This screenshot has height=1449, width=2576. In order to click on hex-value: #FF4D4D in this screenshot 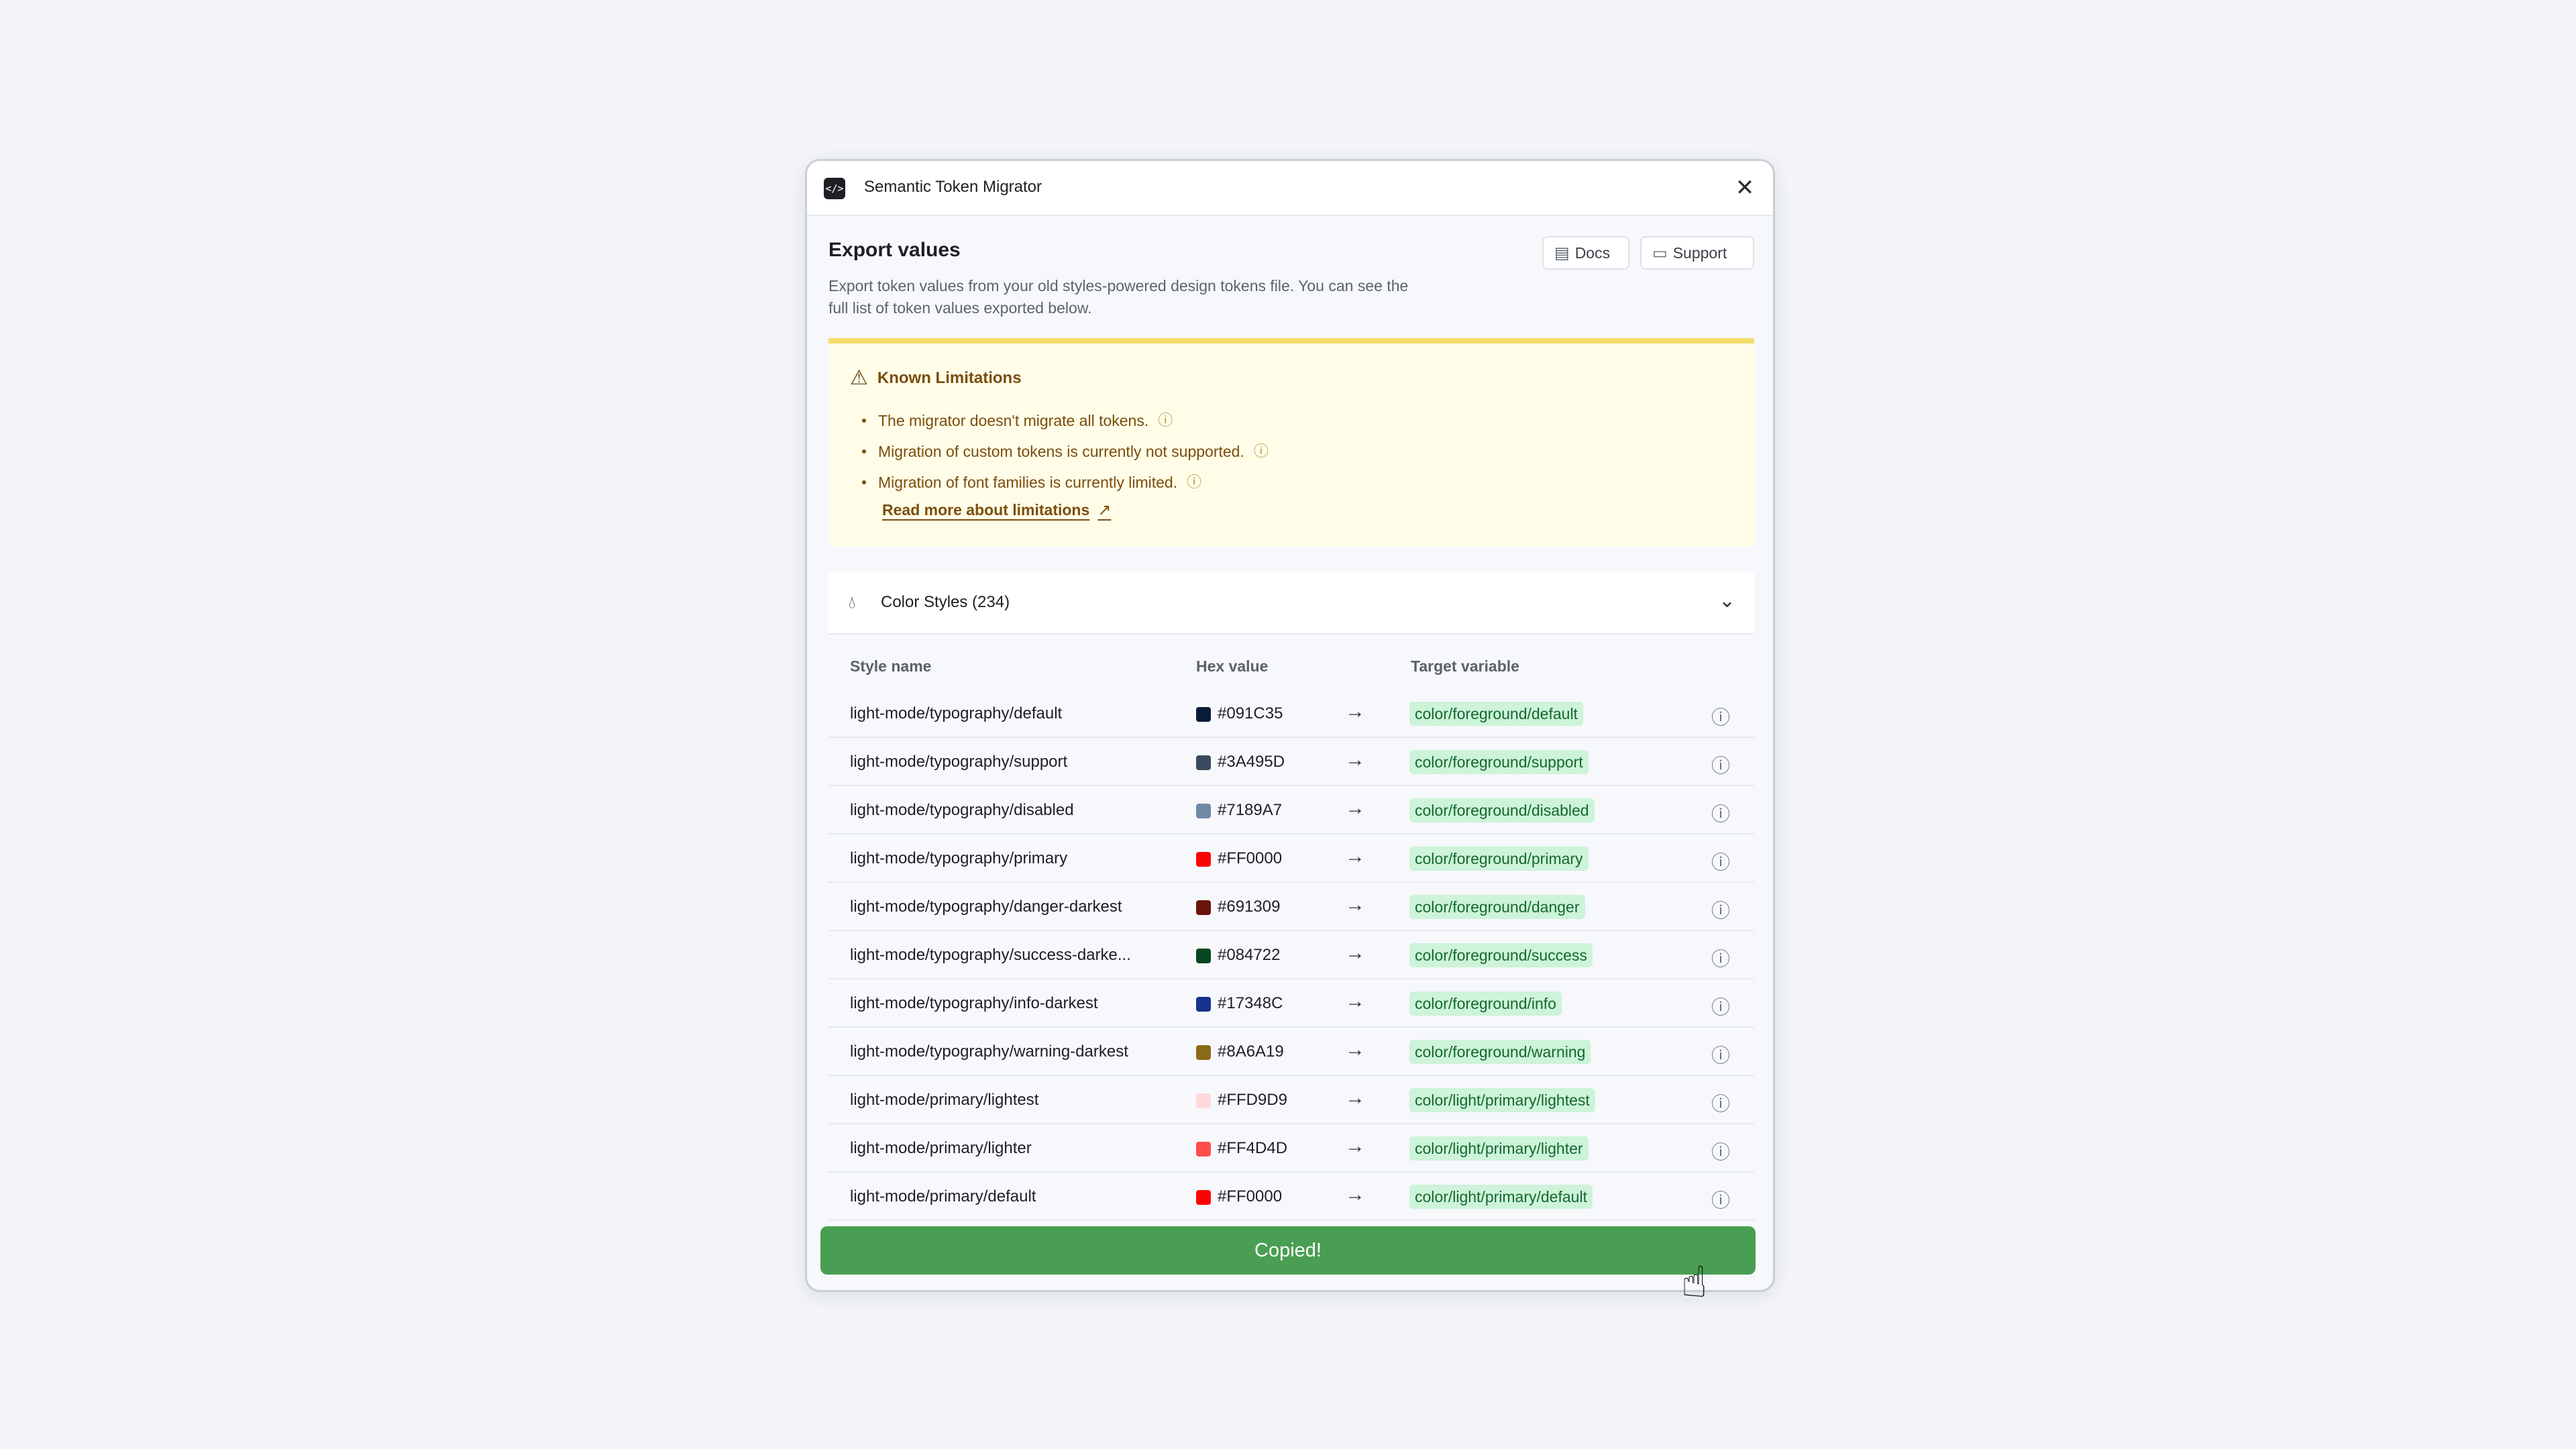, I will do `click(1253, 1148)`.